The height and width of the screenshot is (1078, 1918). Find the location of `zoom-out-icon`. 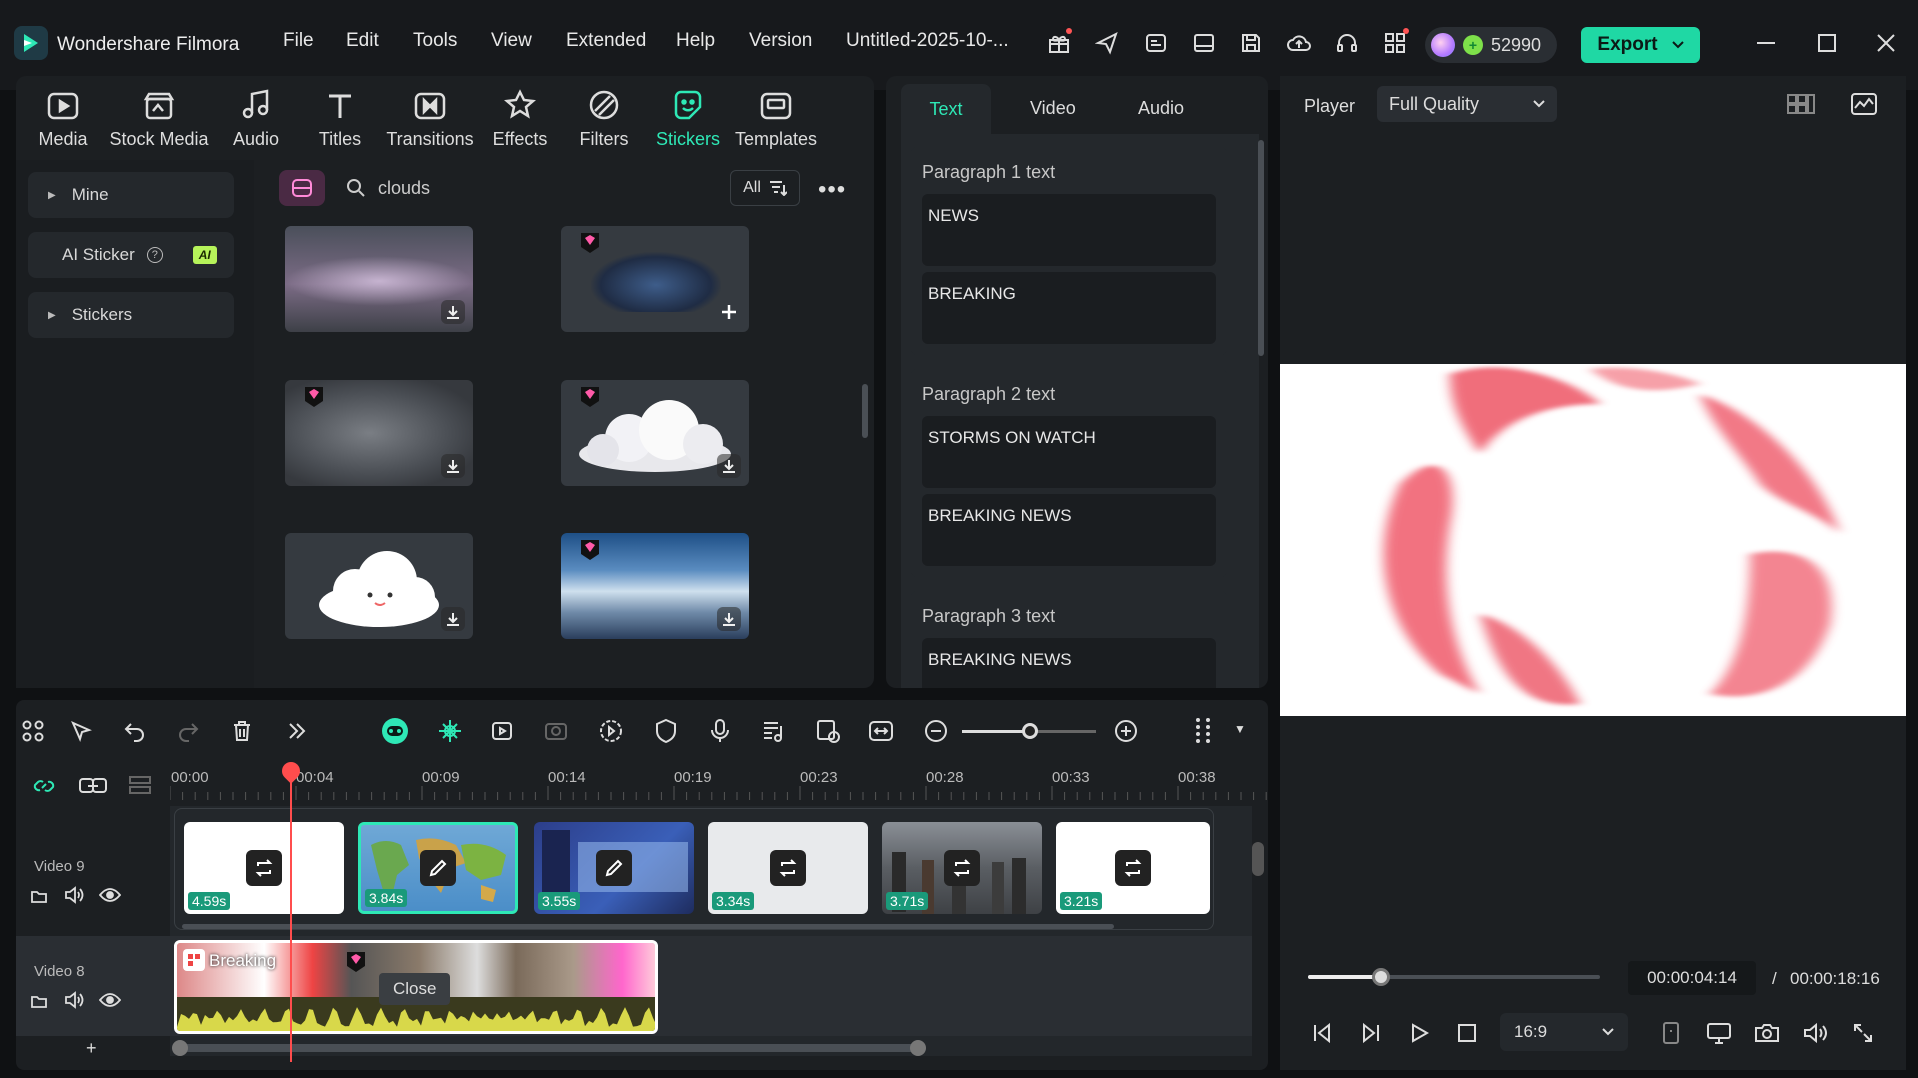

zoom-out-icon is located at coordinates (936, 731).